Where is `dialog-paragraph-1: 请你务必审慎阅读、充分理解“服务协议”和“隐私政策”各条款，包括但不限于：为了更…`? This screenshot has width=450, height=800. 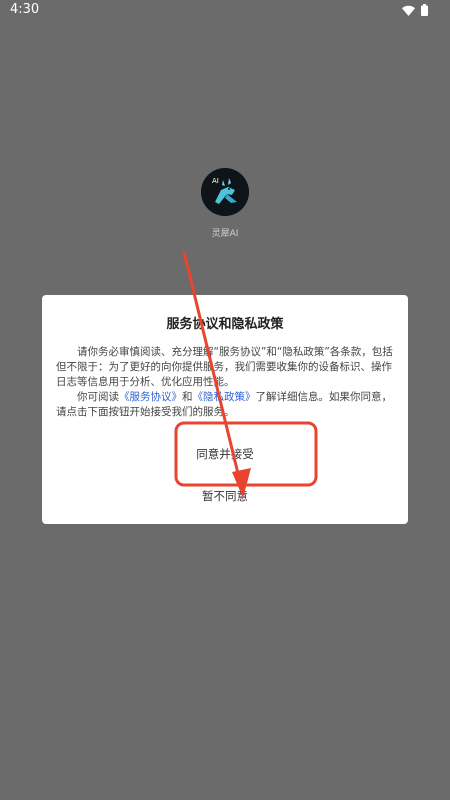
dialog-paragraph-1: 请你务必审慎阅读、充分理解“服务协议”和“隐私政策”各条款，包括但不限于：为了更… is located at coordinates (224, 367).